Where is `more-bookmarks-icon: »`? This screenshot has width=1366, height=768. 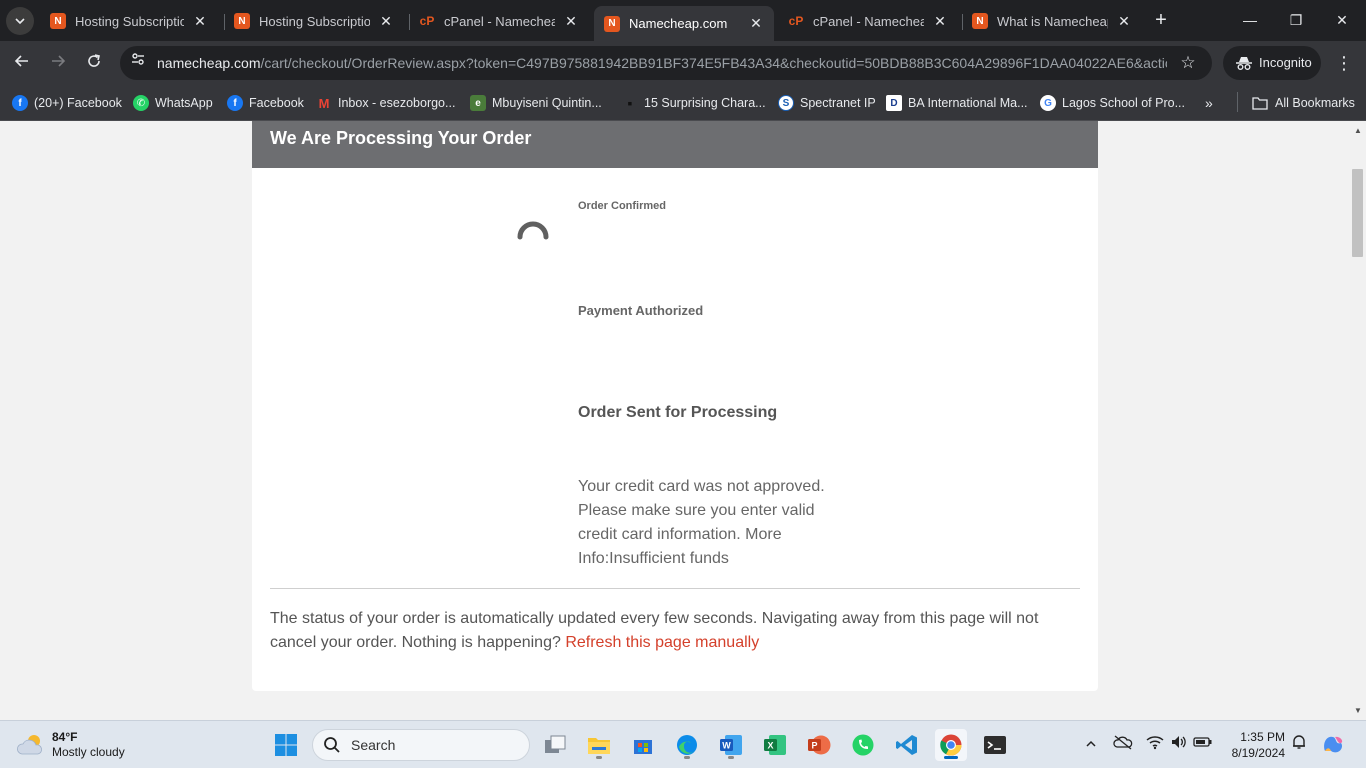 more-bookmarks-icon: » is located at coordinates (1209, 103).